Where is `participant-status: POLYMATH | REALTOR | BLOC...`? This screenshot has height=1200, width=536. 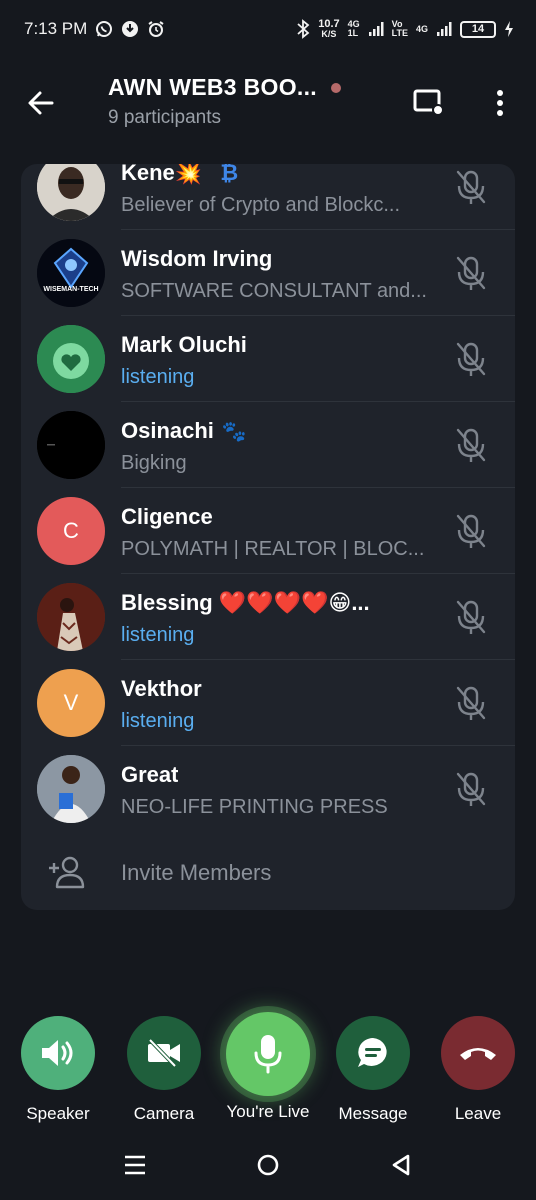 participant-status: POLYMATH | REALTOR | BLOC... is located at coordinates (273, 549).